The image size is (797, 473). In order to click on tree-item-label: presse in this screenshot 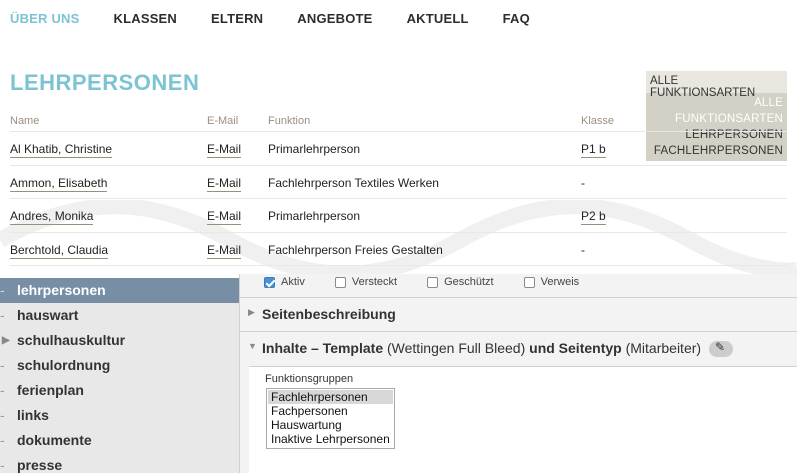, I will do `click(40, 465)`.